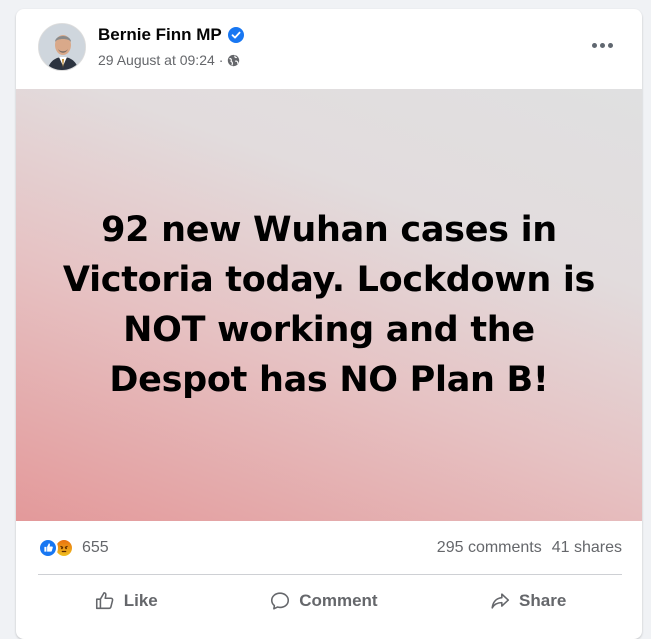 The height and width of the screenshot is (639, 651). I want to click on like-reaction-icon, so click(48, 547).